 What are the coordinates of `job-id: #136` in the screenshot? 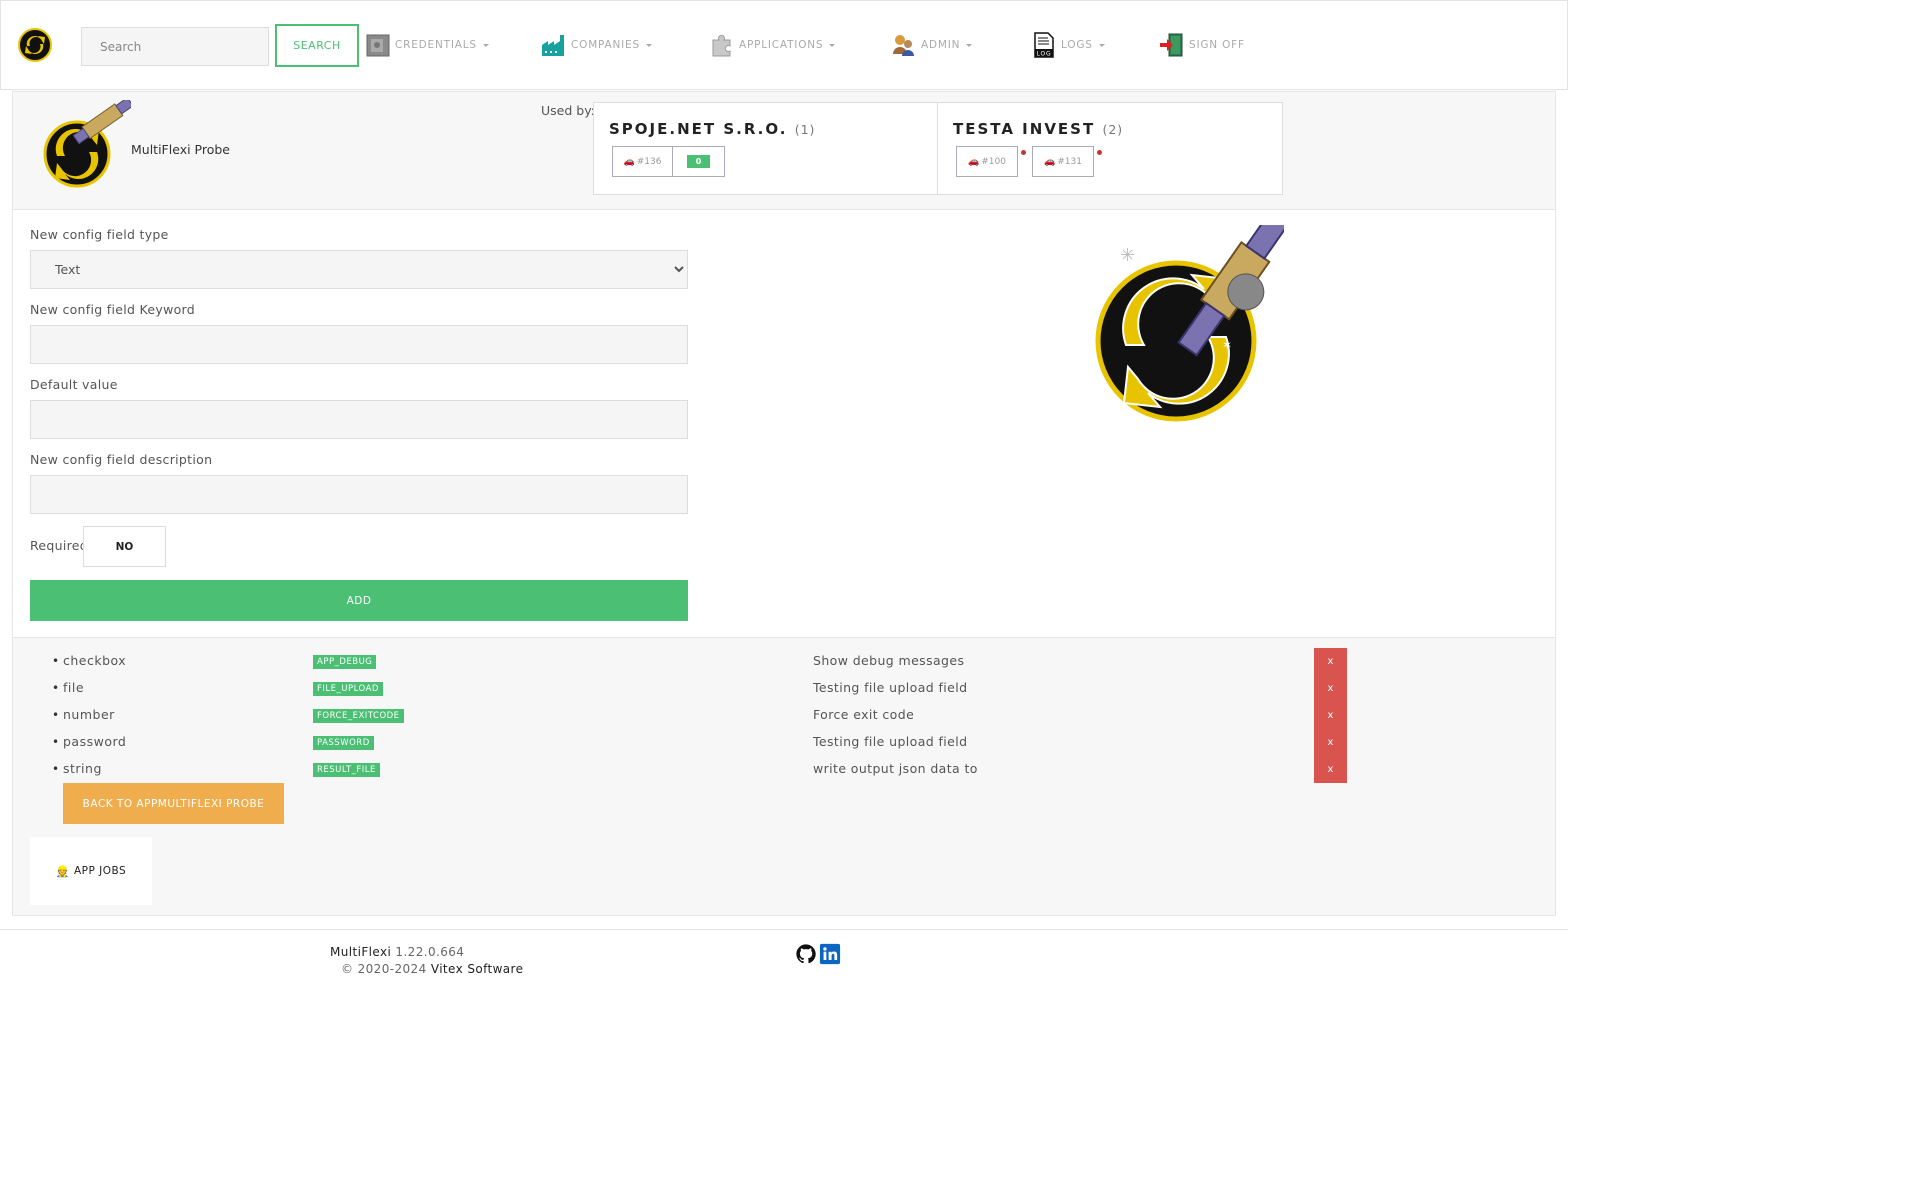 It's located at (649, 161).